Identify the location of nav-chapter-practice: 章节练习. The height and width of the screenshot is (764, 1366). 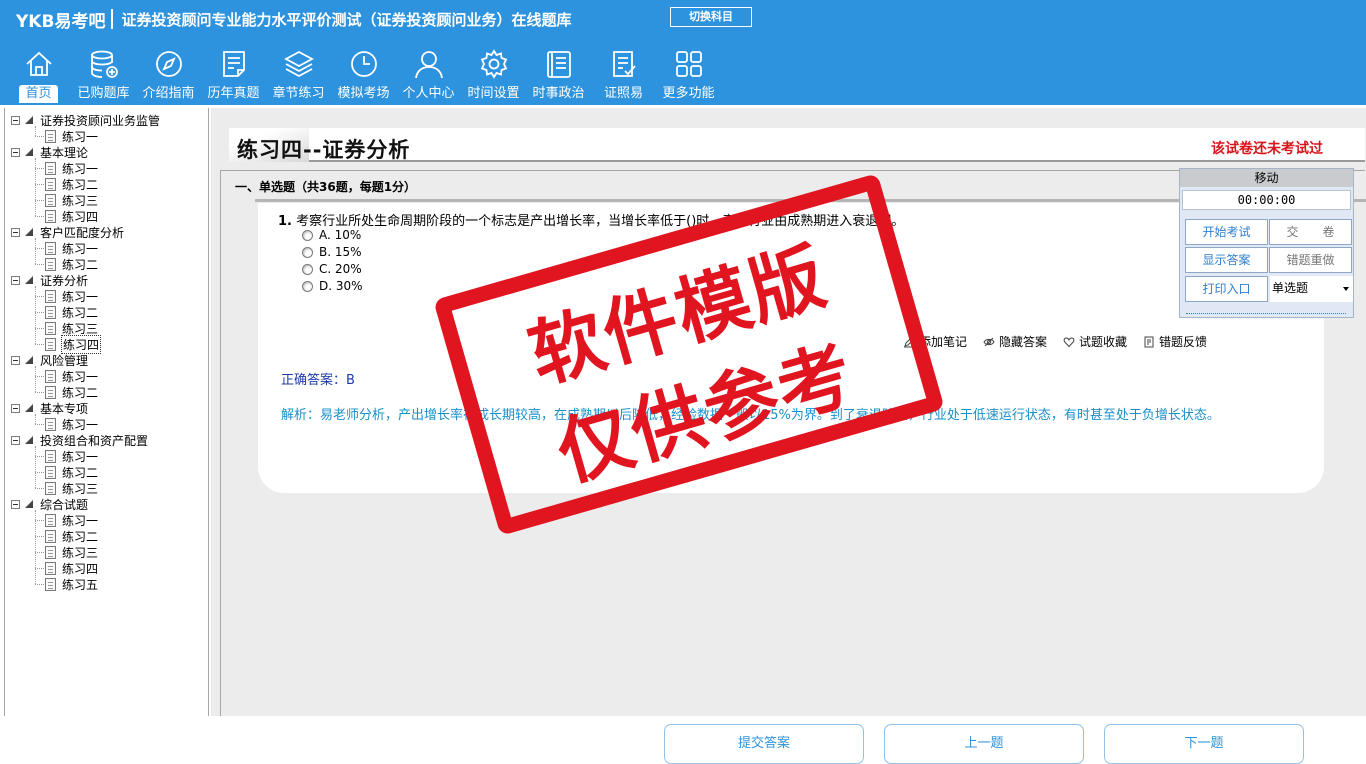
(298, 76).